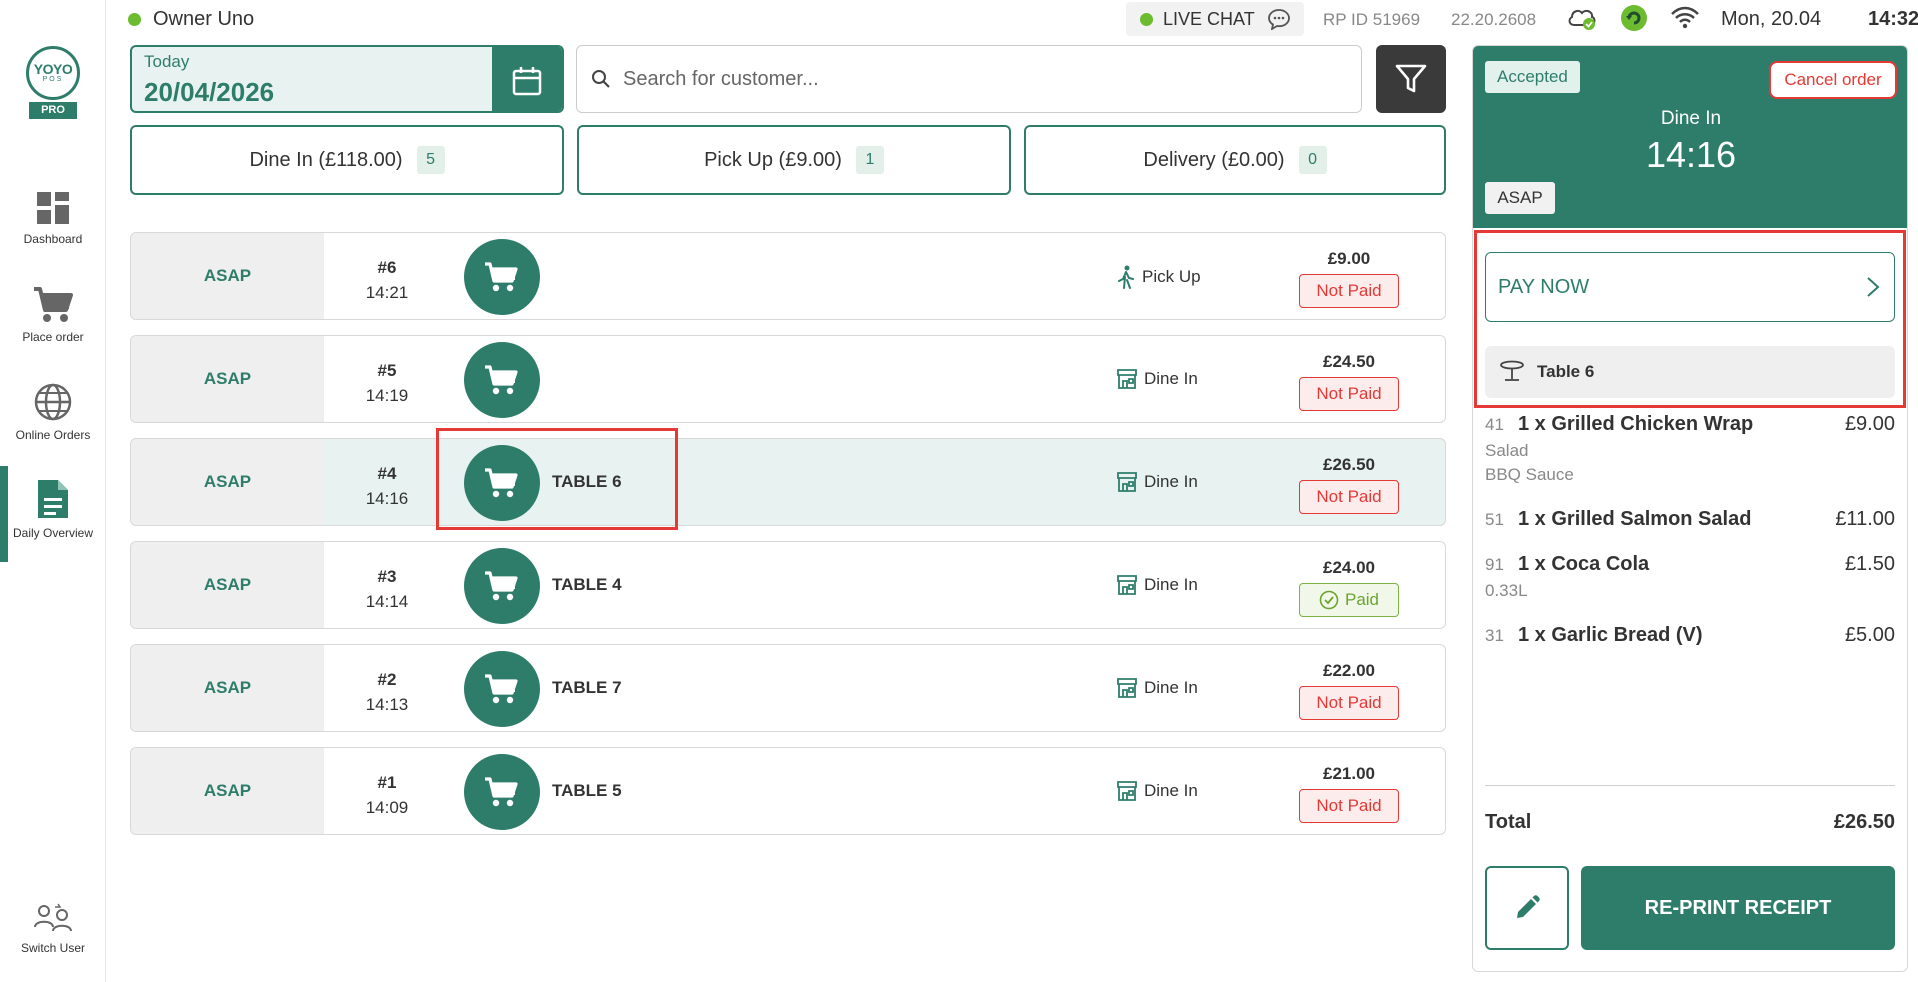 This screenshot has height=982, width=1918. What do you see at coordinates (1349, 670) in the screenshot?
I see `order-price: £22.00` at bounding box center [1349, 670].